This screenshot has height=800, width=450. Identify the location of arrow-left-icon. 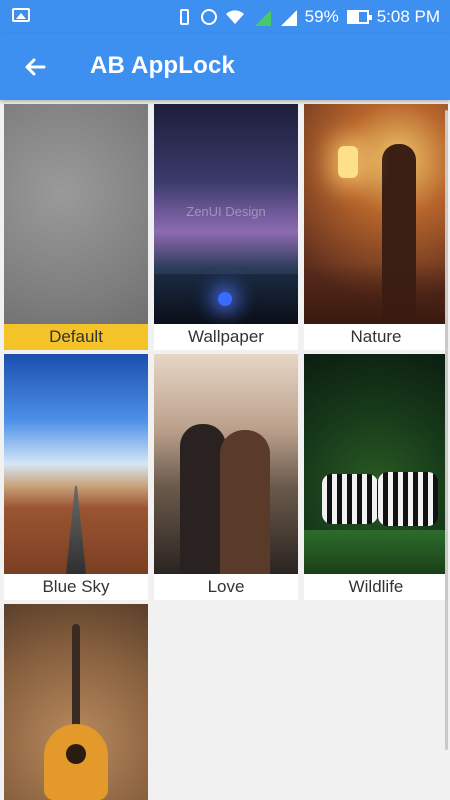
(35, 67).